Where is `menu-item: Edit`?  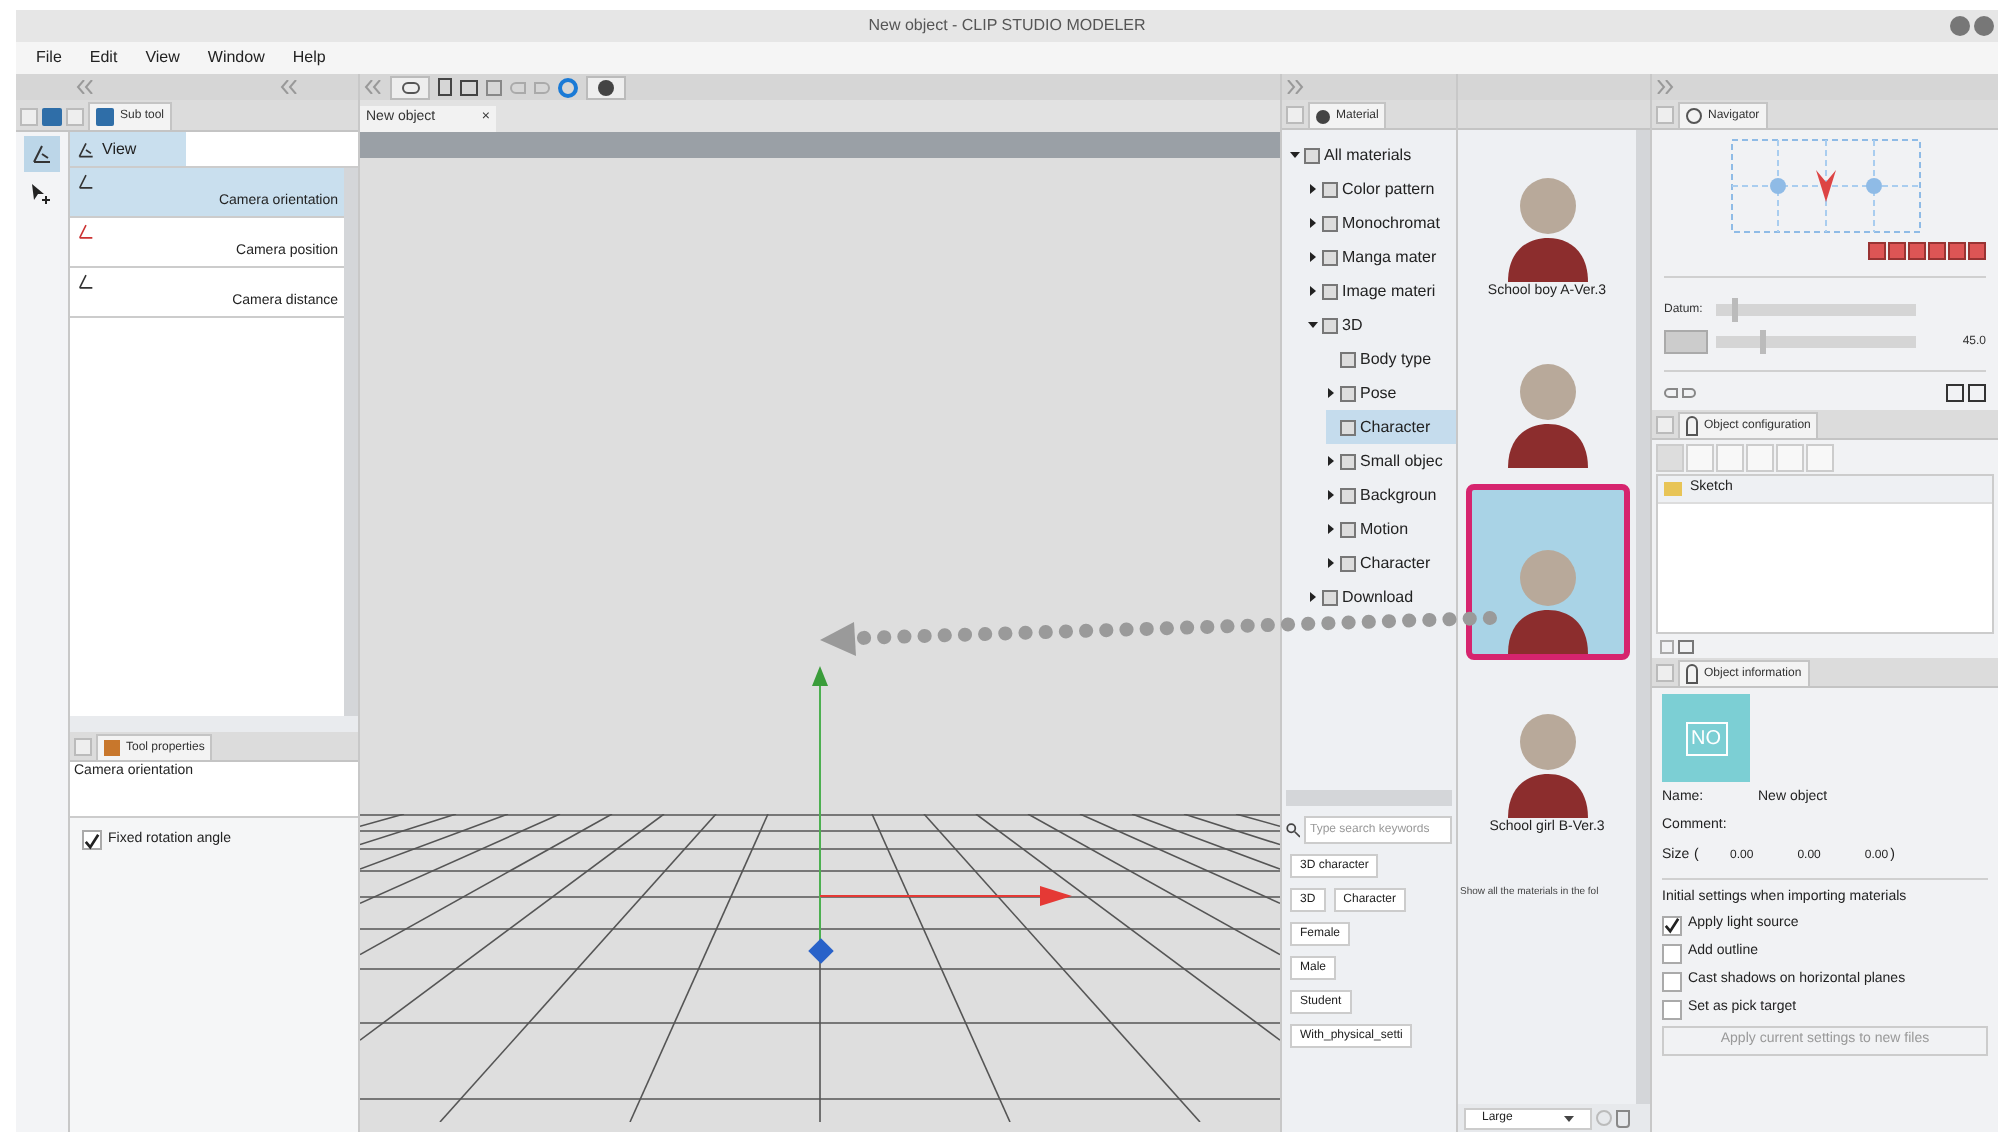 menu-item: Edit is located at coordinates (103, 58).